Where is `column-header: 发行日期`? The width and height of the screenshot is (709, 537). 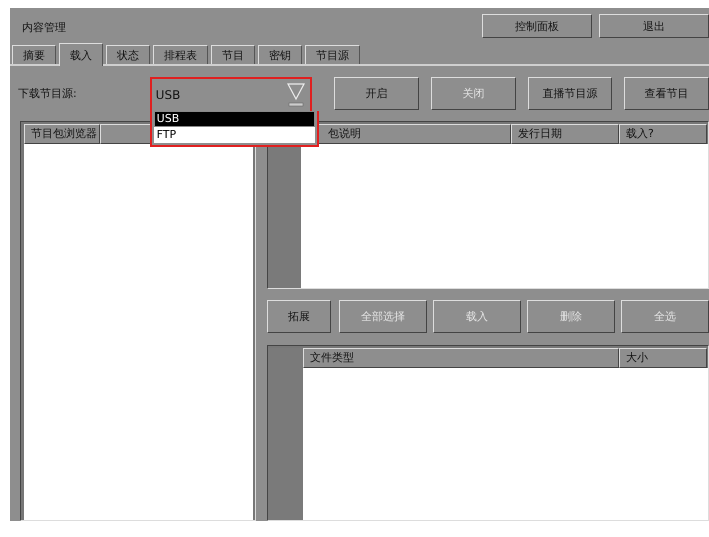 column-header: 发行日期 is located at coordinates (565, 134).